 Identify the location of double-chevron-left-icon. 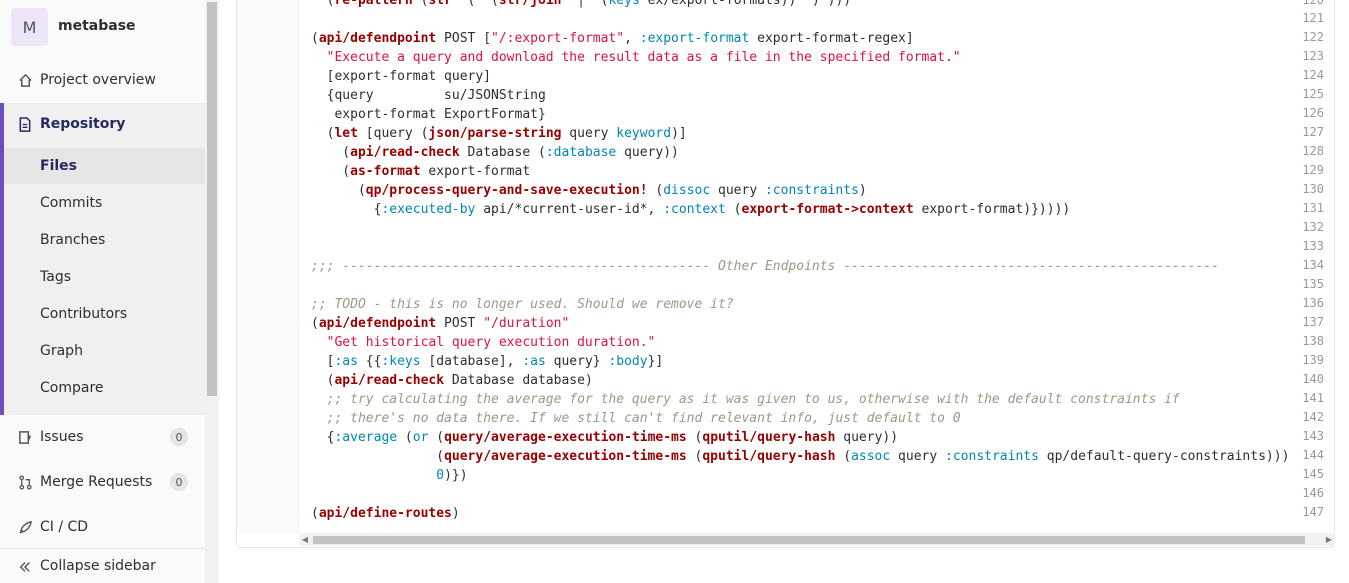
(25, 567).